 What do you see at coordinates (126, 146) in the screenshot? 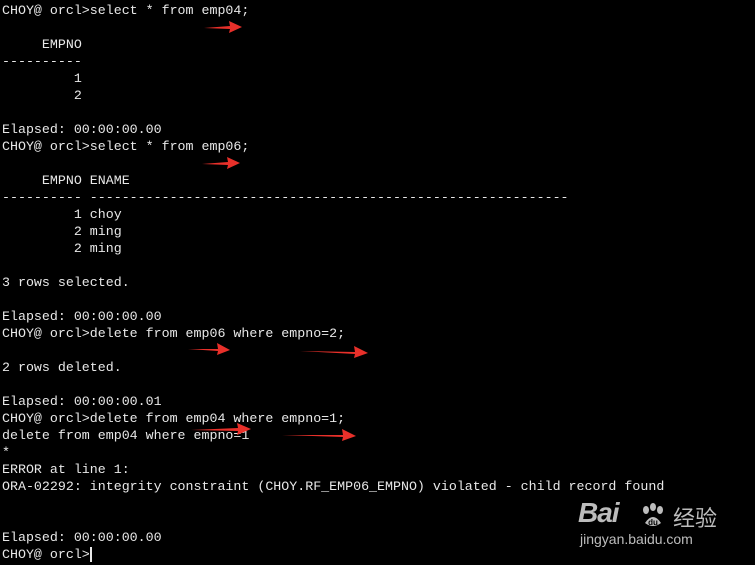
I see `console-line: CHOY@ orcl>select * from emp06;` at bounding box center [126, 146].